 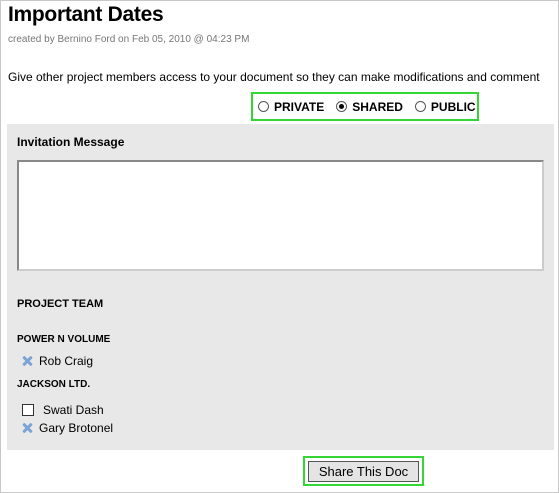 What do you see at coordinates (73, 410) in the screenshot?
I see `member-name: Swati Dash` at bounding box center [73, 410].